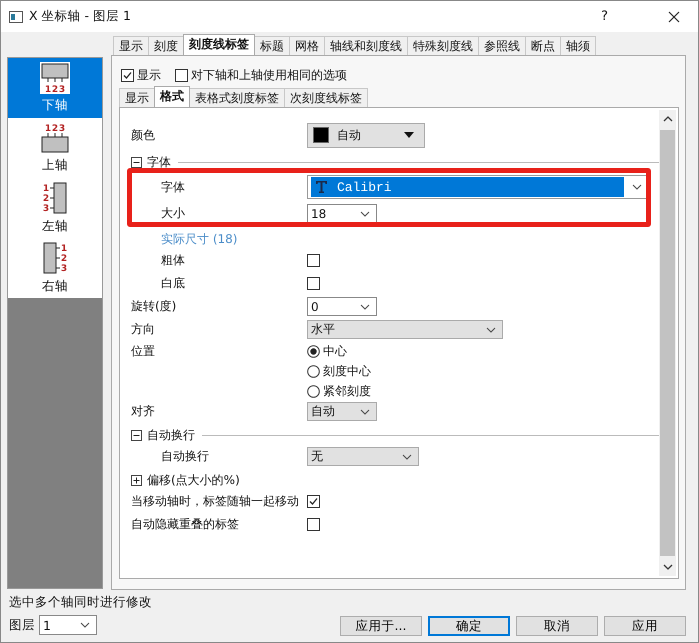 This screenshot has height=643, width=699. What do you see at coordinates (55, 165) in the screenshot?
I see `axis-label: 上轴` at bounding box center [55, 165].